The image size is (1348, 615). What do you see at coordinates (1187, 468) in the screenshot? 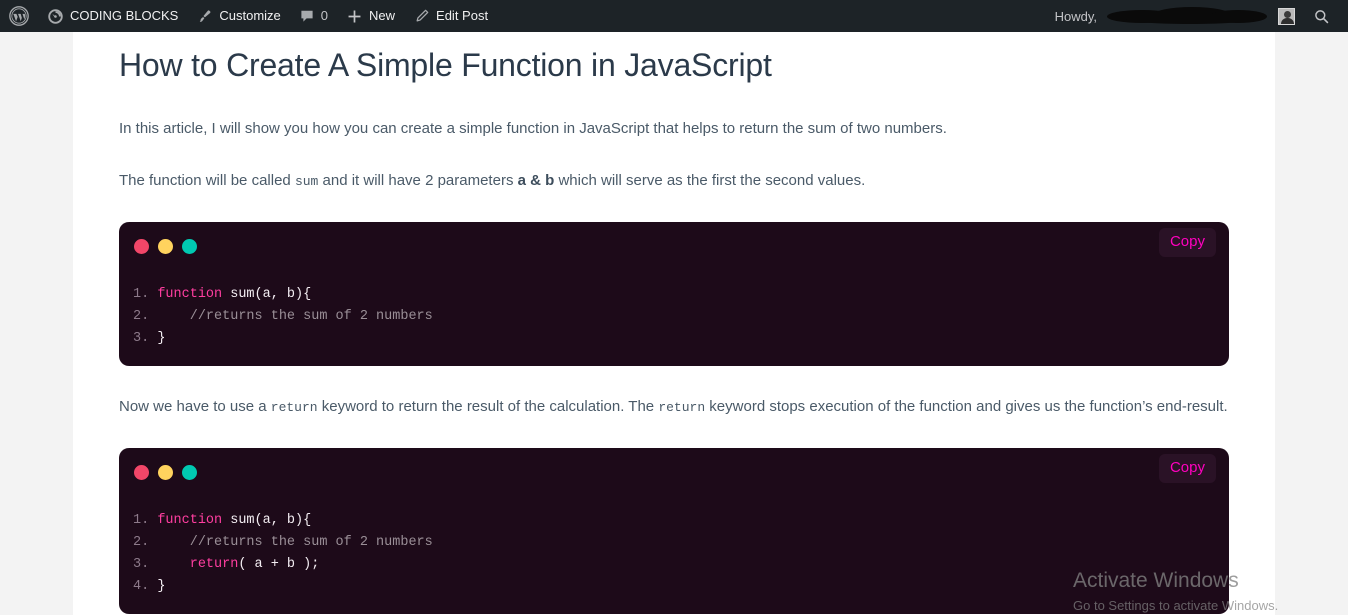
I see `copy-button-2: Copy` at bounding box center [1187, 468].